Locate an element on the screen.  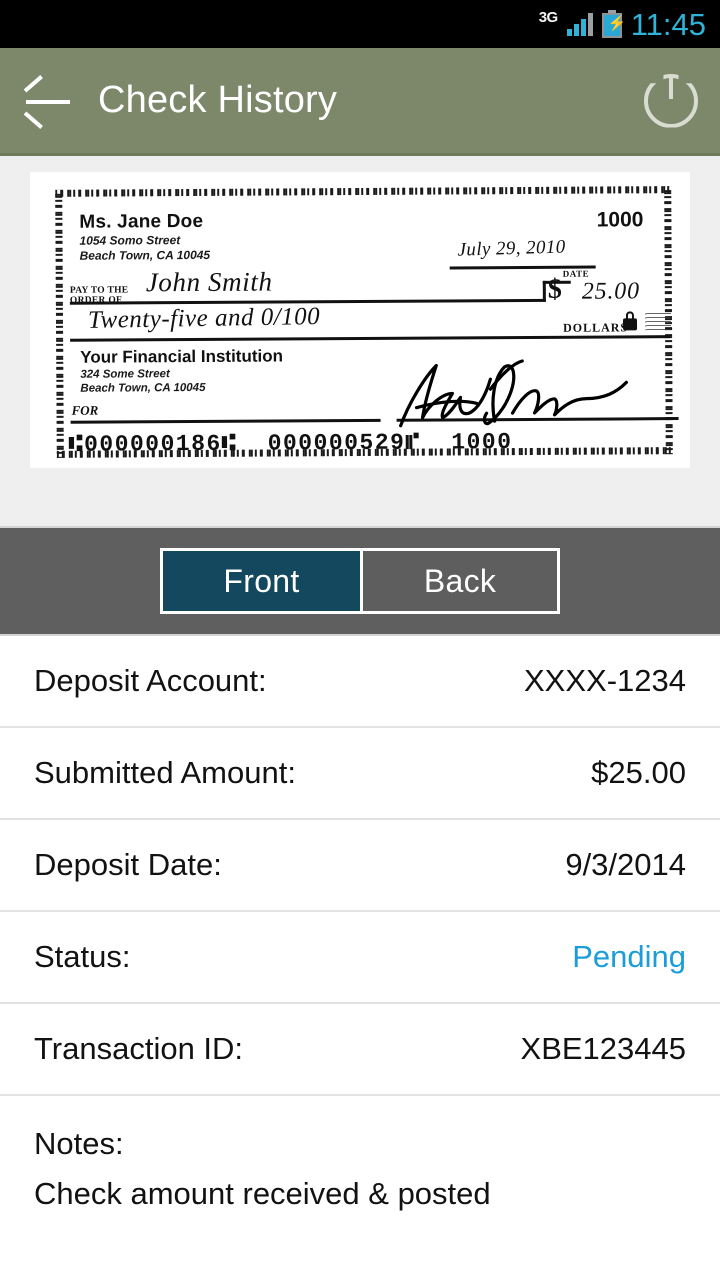
check-payer-address-line1: 1054 Somo Street is located at coordinates (130, 240).